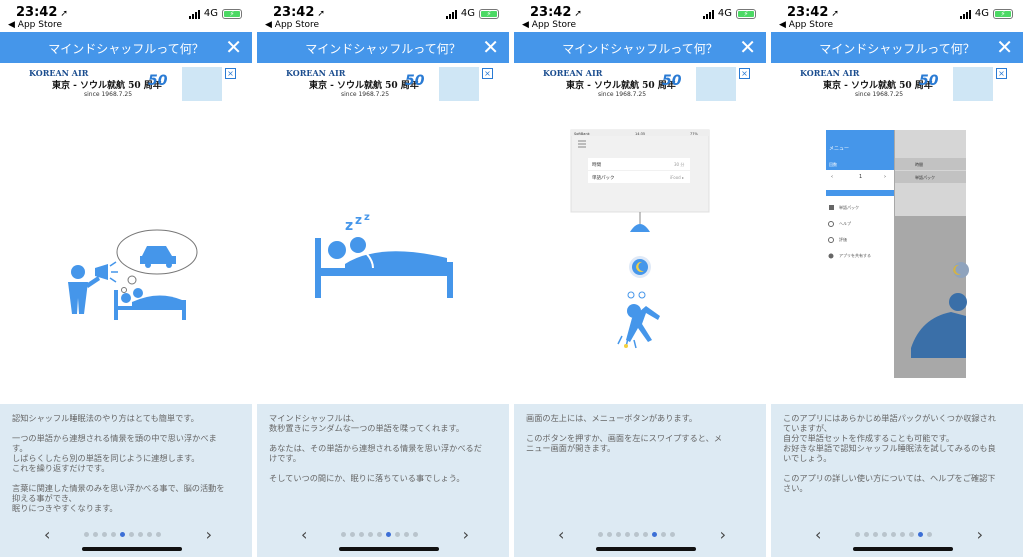 This screenshot has width=1024, height=557. What do you see at coordinates (383, 534) in the screenshot?
I see `pager: ‹ ›` at bounding box center [383, 534].